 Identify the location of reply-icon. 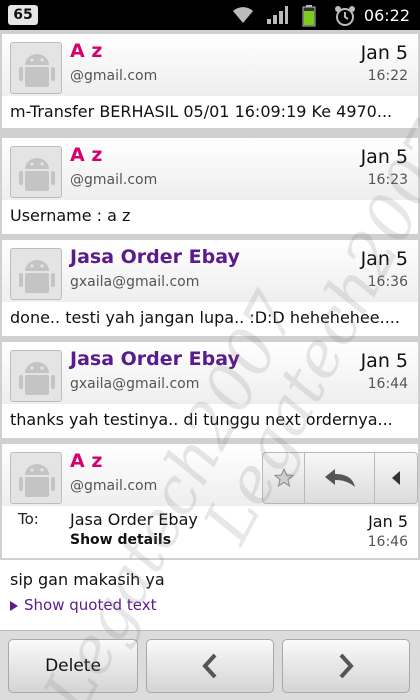
(339, 478).